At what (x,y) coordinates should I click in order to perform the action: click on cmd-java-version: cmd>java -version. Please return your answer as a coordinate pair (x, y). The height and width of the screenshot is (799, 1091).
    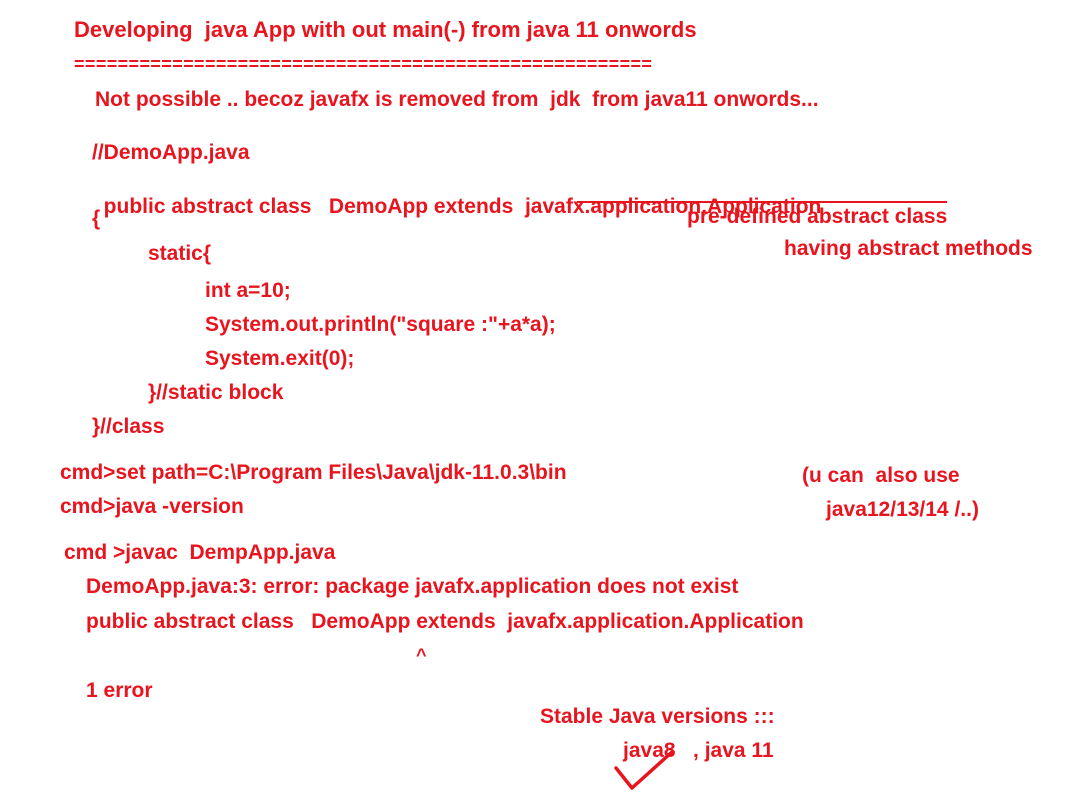
    Looking at the image, I should click on (152, 506).